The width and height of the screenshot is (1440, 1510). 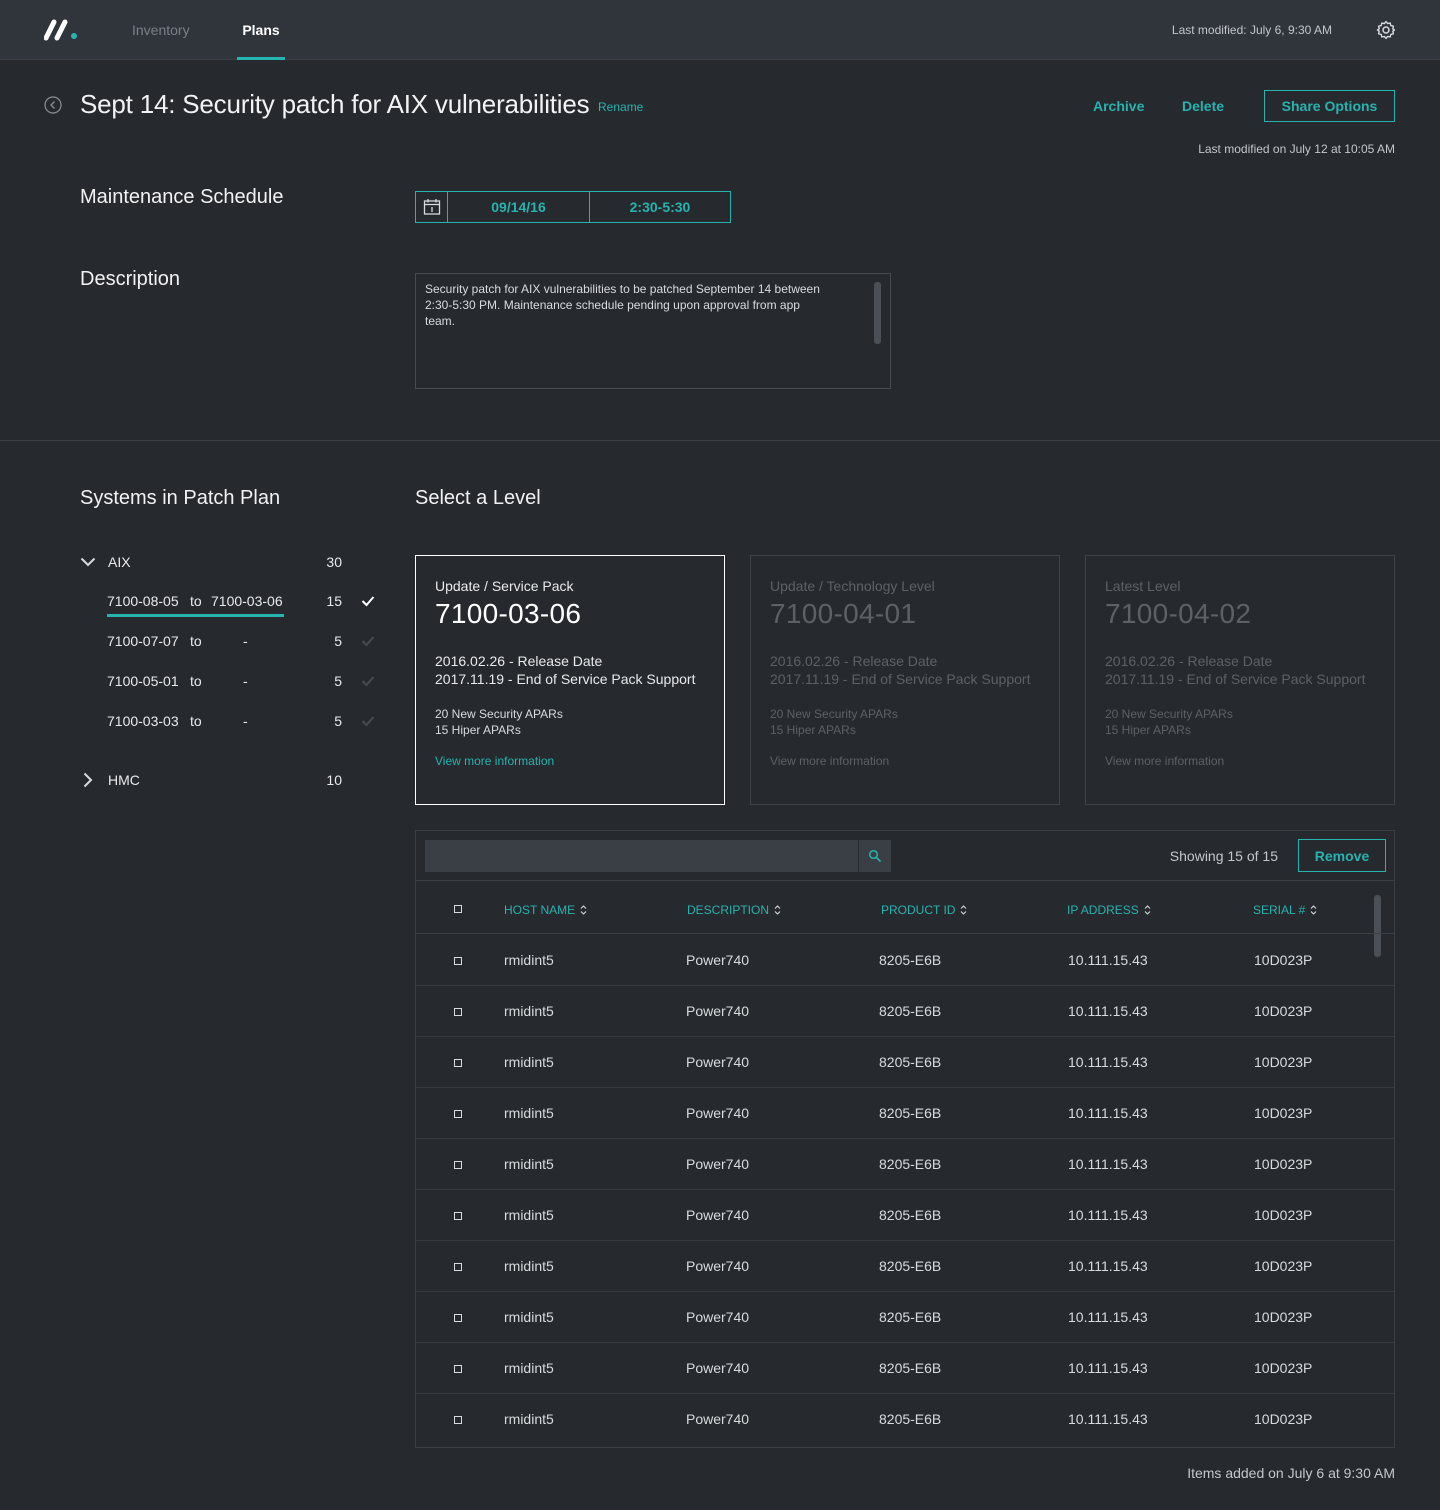 I want to click on brand-logo-icon, so click(x=62, y=30).